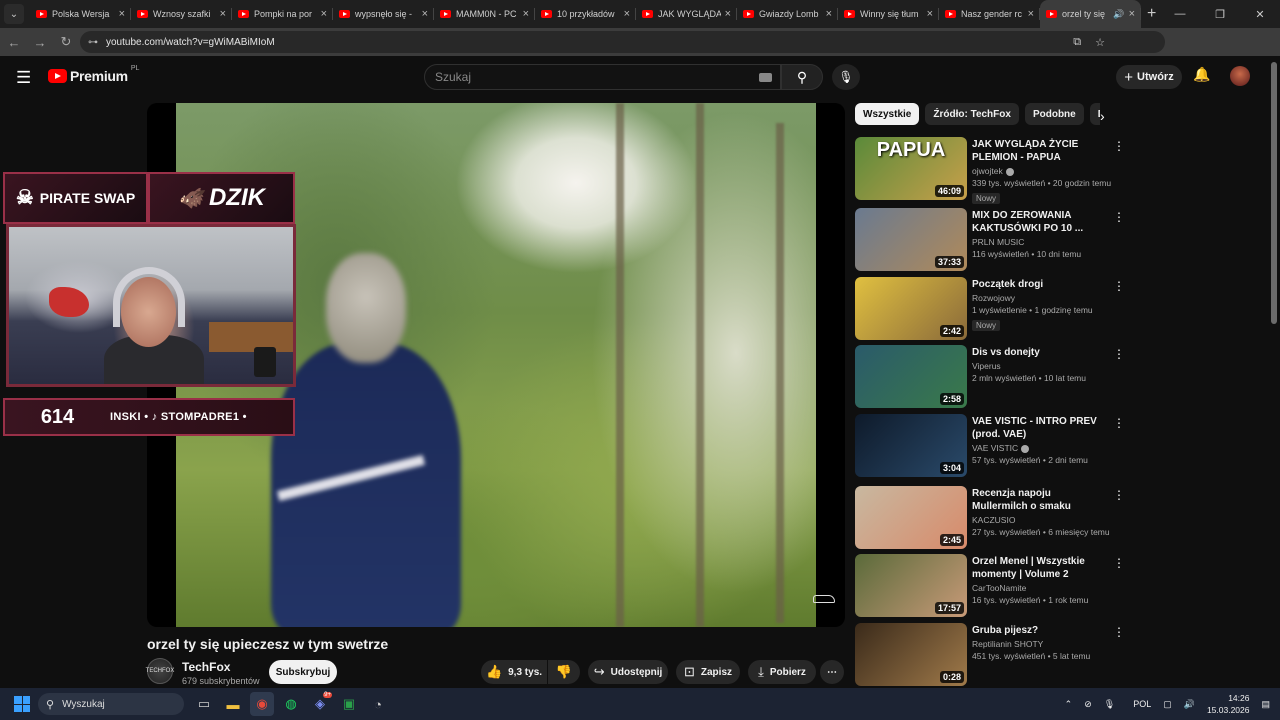 The height and width of the screenshot is (720, 1280). I want to click on browser-tab: MAMM0N - PC ×, so click(484, 14).